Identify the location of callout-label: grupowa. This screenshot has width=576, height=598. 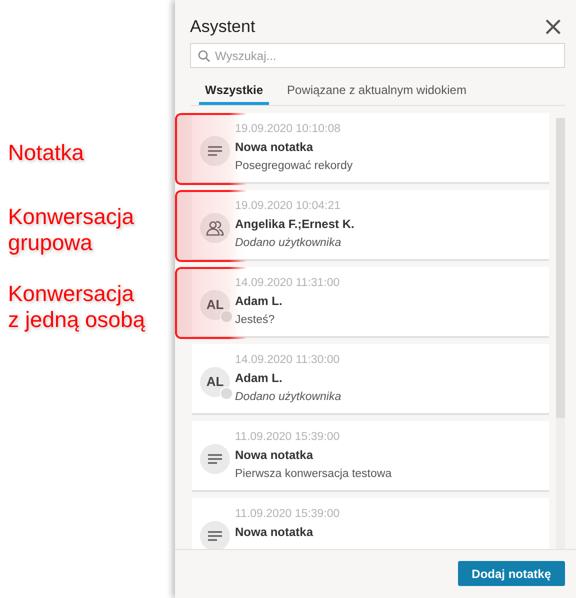
(51, 243).